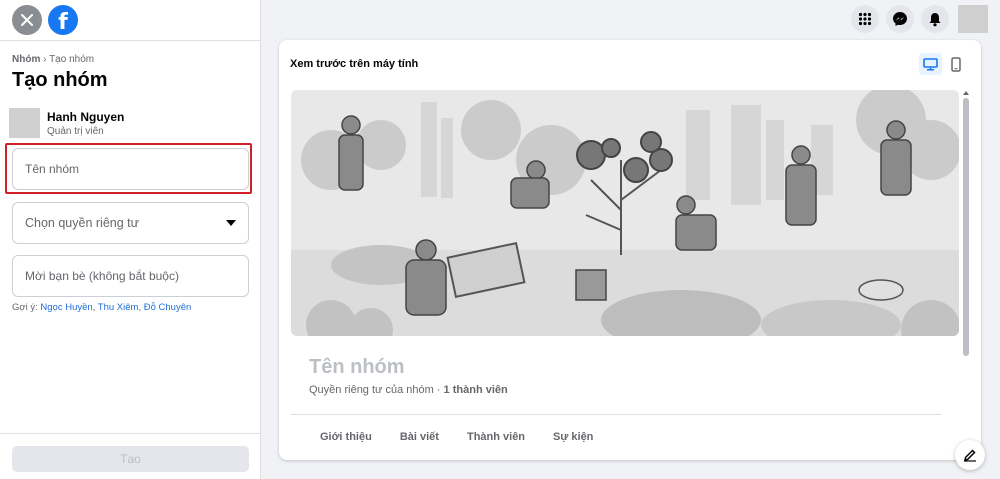 This screenshot has height=479, width=1000. I want to click on sidebar-top-bar: f, so click(130, 20).